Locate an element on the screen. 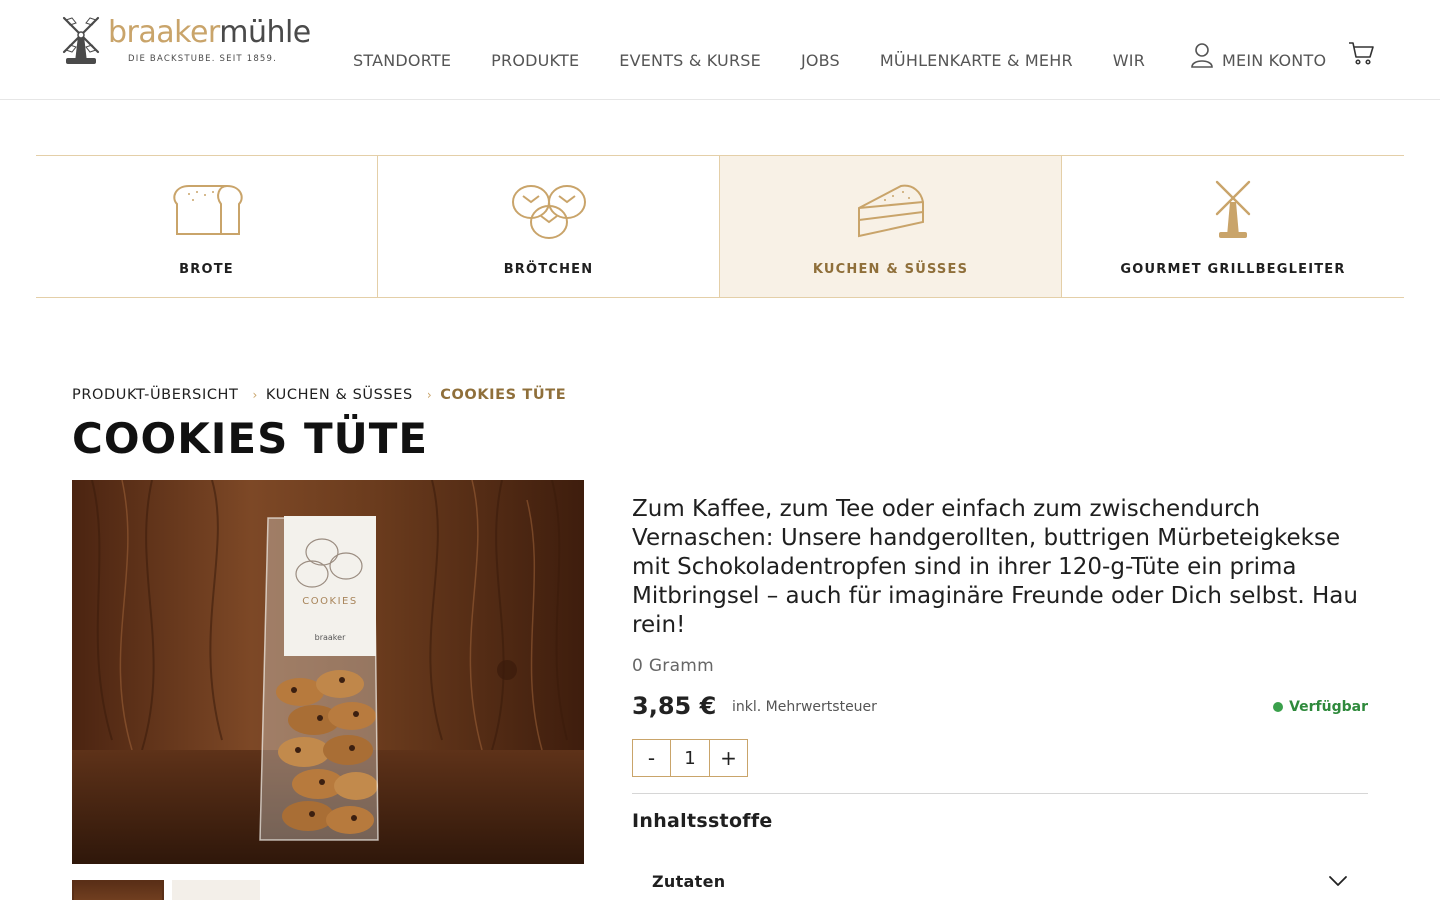  accordion-label: Zutaten is located at coordinates (689, 881).